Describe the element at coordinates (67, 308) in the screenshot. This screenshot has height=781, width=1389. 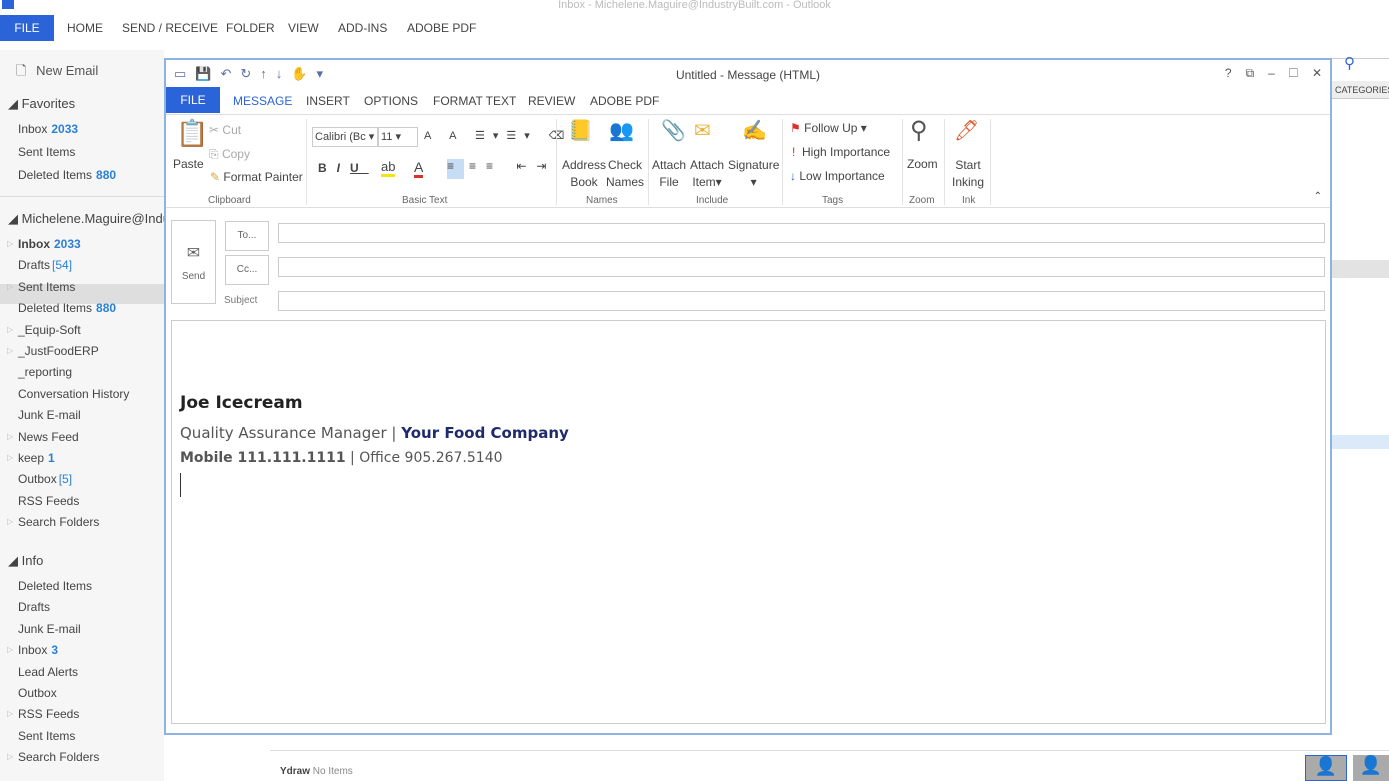
I see `folder-item: Deleted Items 880` at that location.